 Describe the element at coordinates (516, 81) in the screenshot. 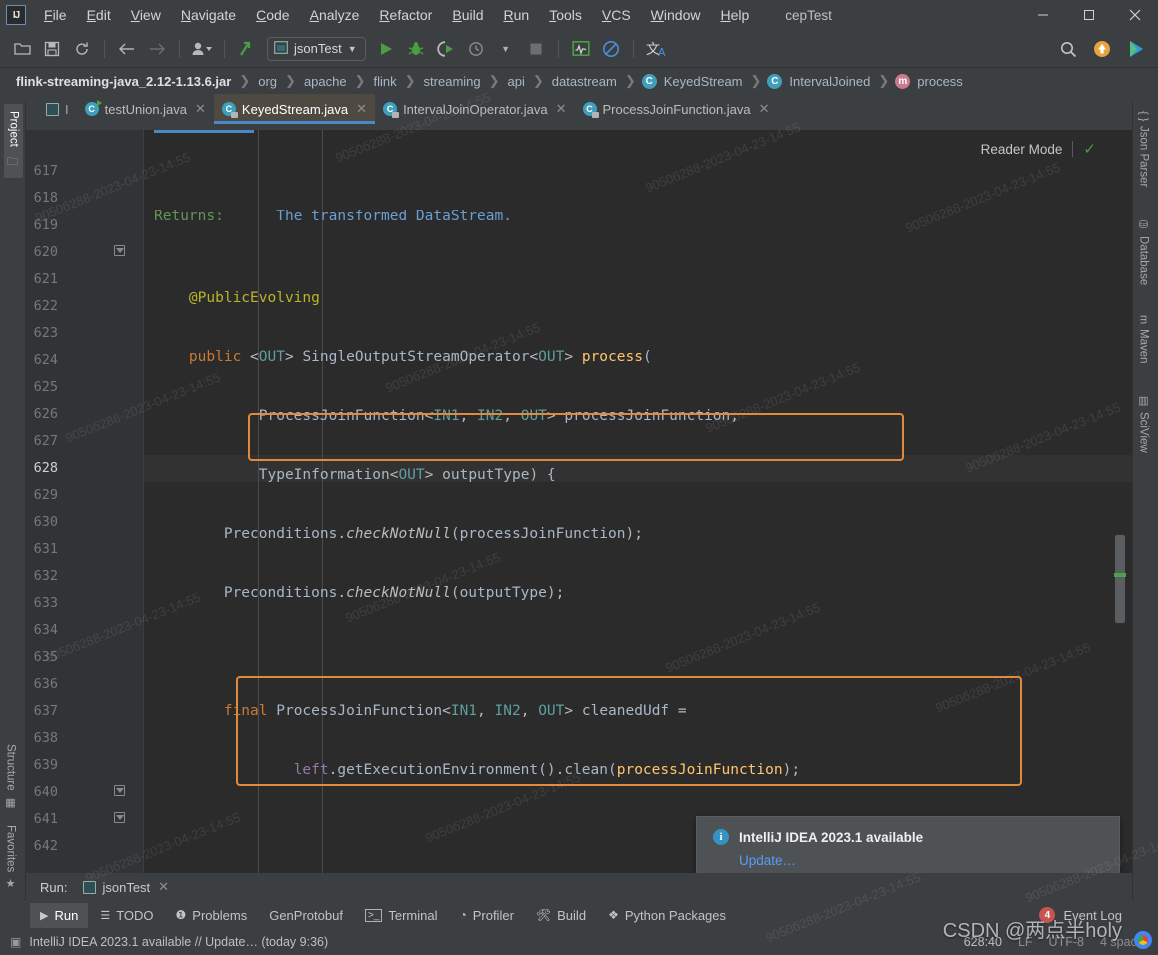

I see `breadcrumb-api: api` at that location.